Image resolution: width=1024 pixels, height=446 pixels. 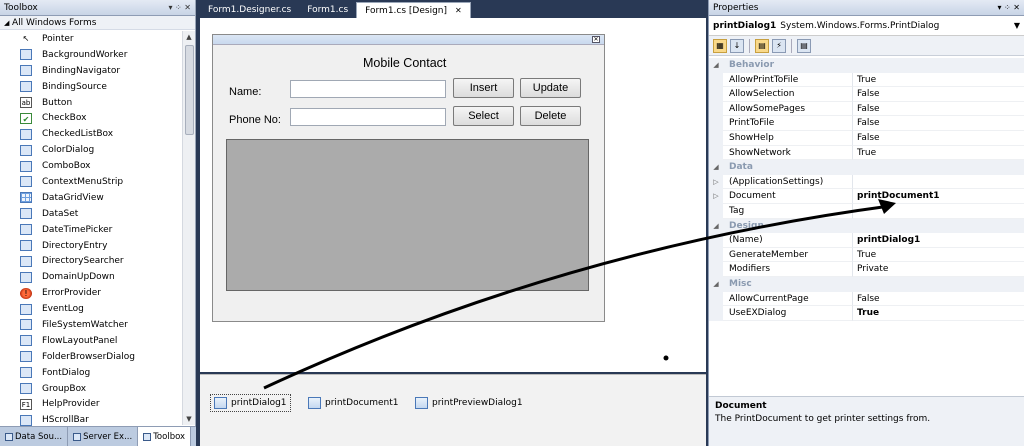 What do you see at coordinates (91, 71) in the screenshot?
I see `toolbox-item-bindingnavigator: BindingNavigator` at bounding box center [91, 71].